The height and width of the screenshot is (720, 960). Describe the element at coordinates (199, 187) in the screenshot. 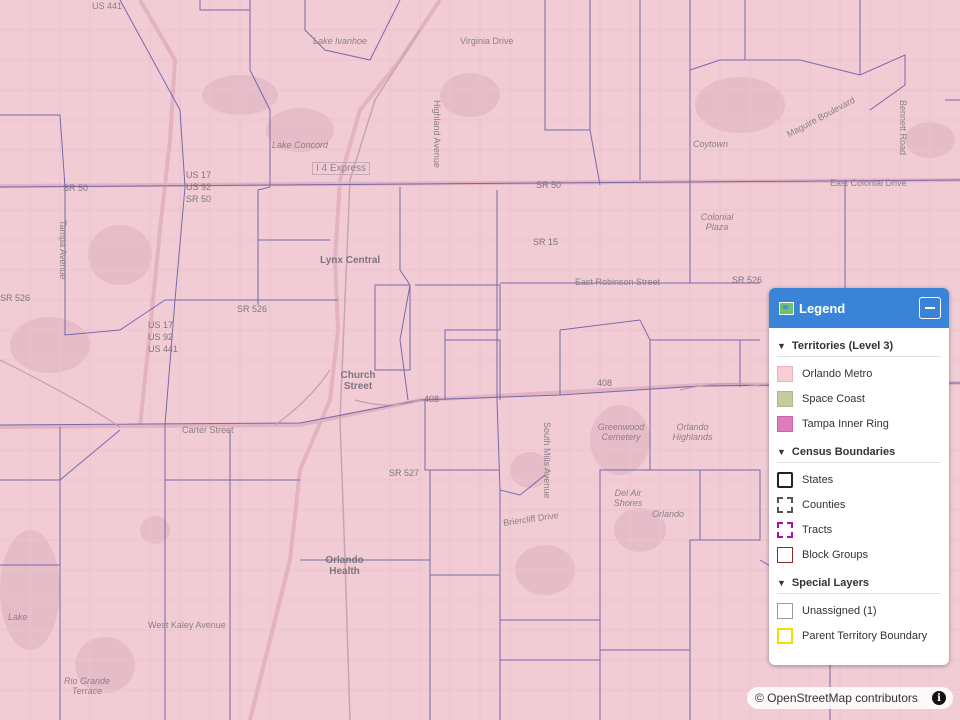

I see `map-label-us92-a: US 92` at that location.